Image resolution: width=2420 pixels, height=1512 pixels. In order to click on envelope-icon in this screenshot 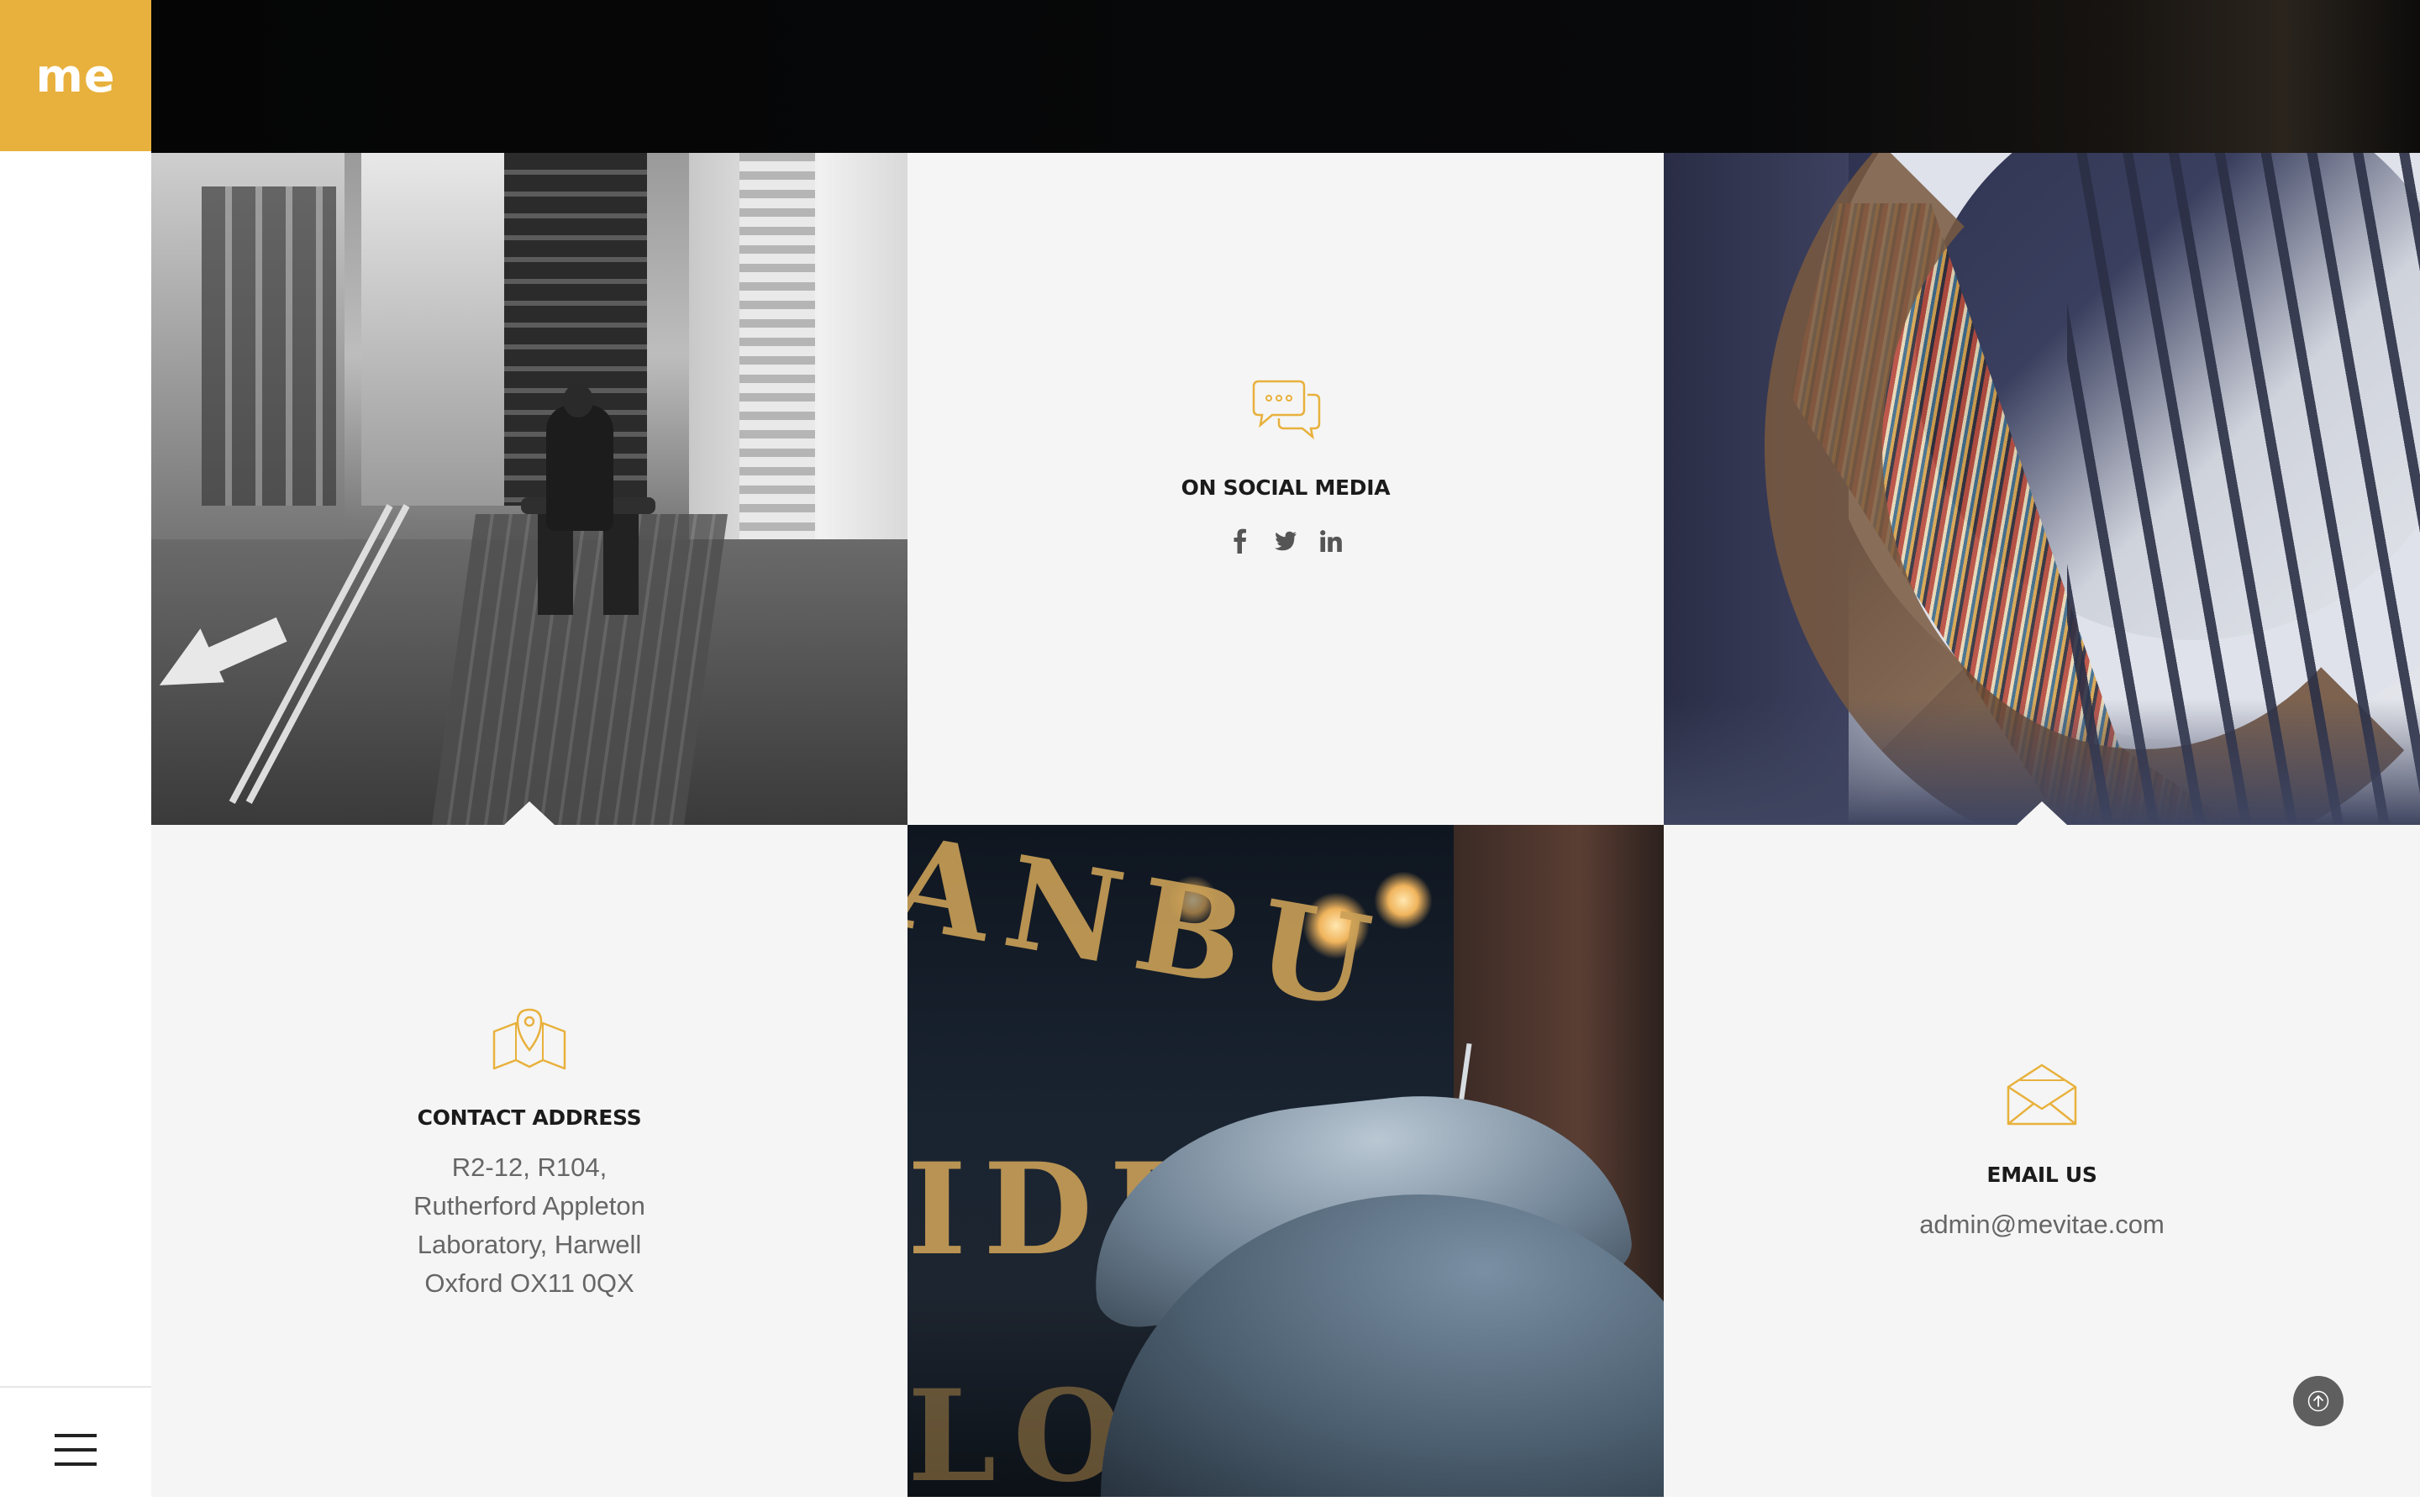, I will do `click(2042, 1094)`.